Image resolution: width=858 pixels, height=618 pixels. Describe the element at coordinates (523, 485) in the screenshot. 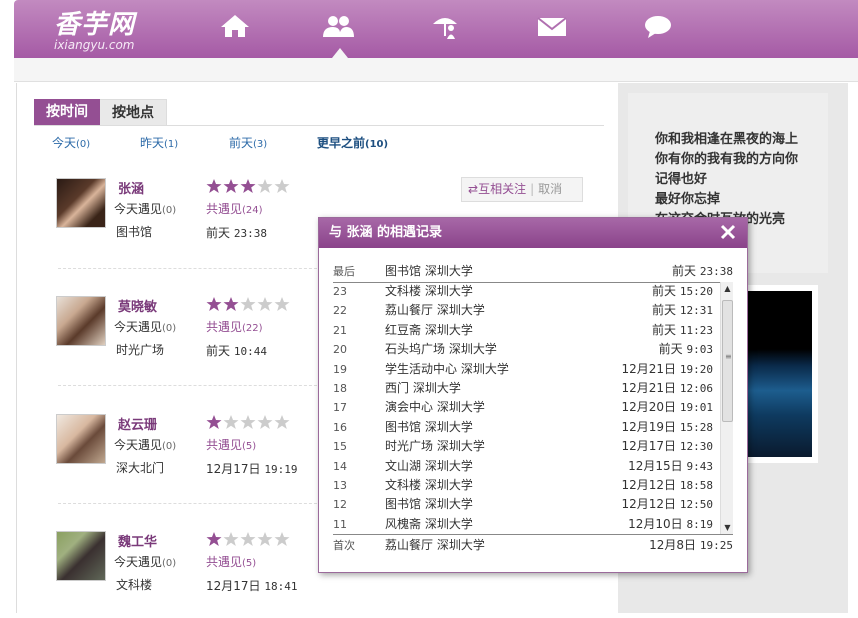

I see `encounter-row: 13 文科楼 深圳大学 12月12日 18:58` at that location.